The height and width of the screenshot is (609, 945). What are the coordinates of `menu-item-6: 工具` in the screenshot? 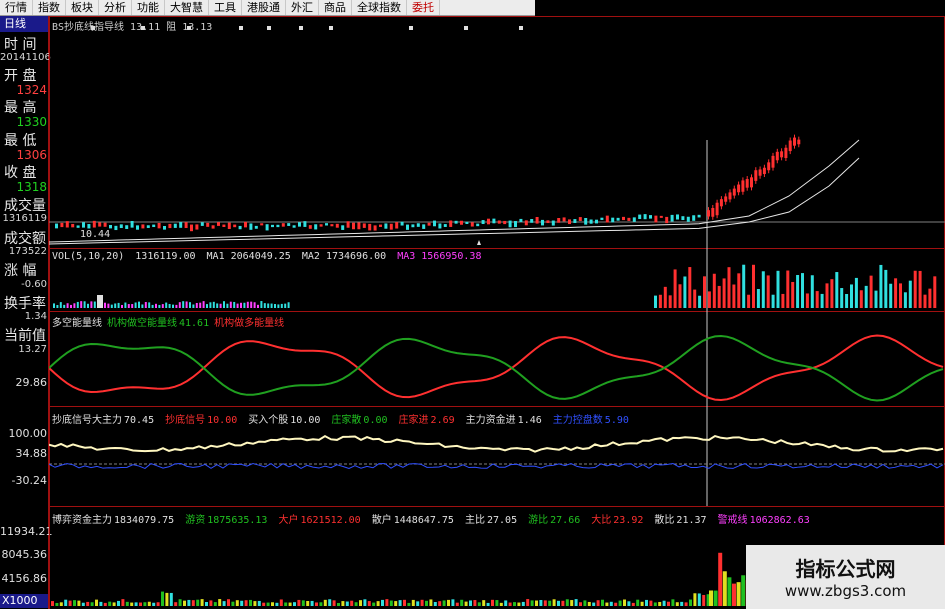 It's located at (225, 7).